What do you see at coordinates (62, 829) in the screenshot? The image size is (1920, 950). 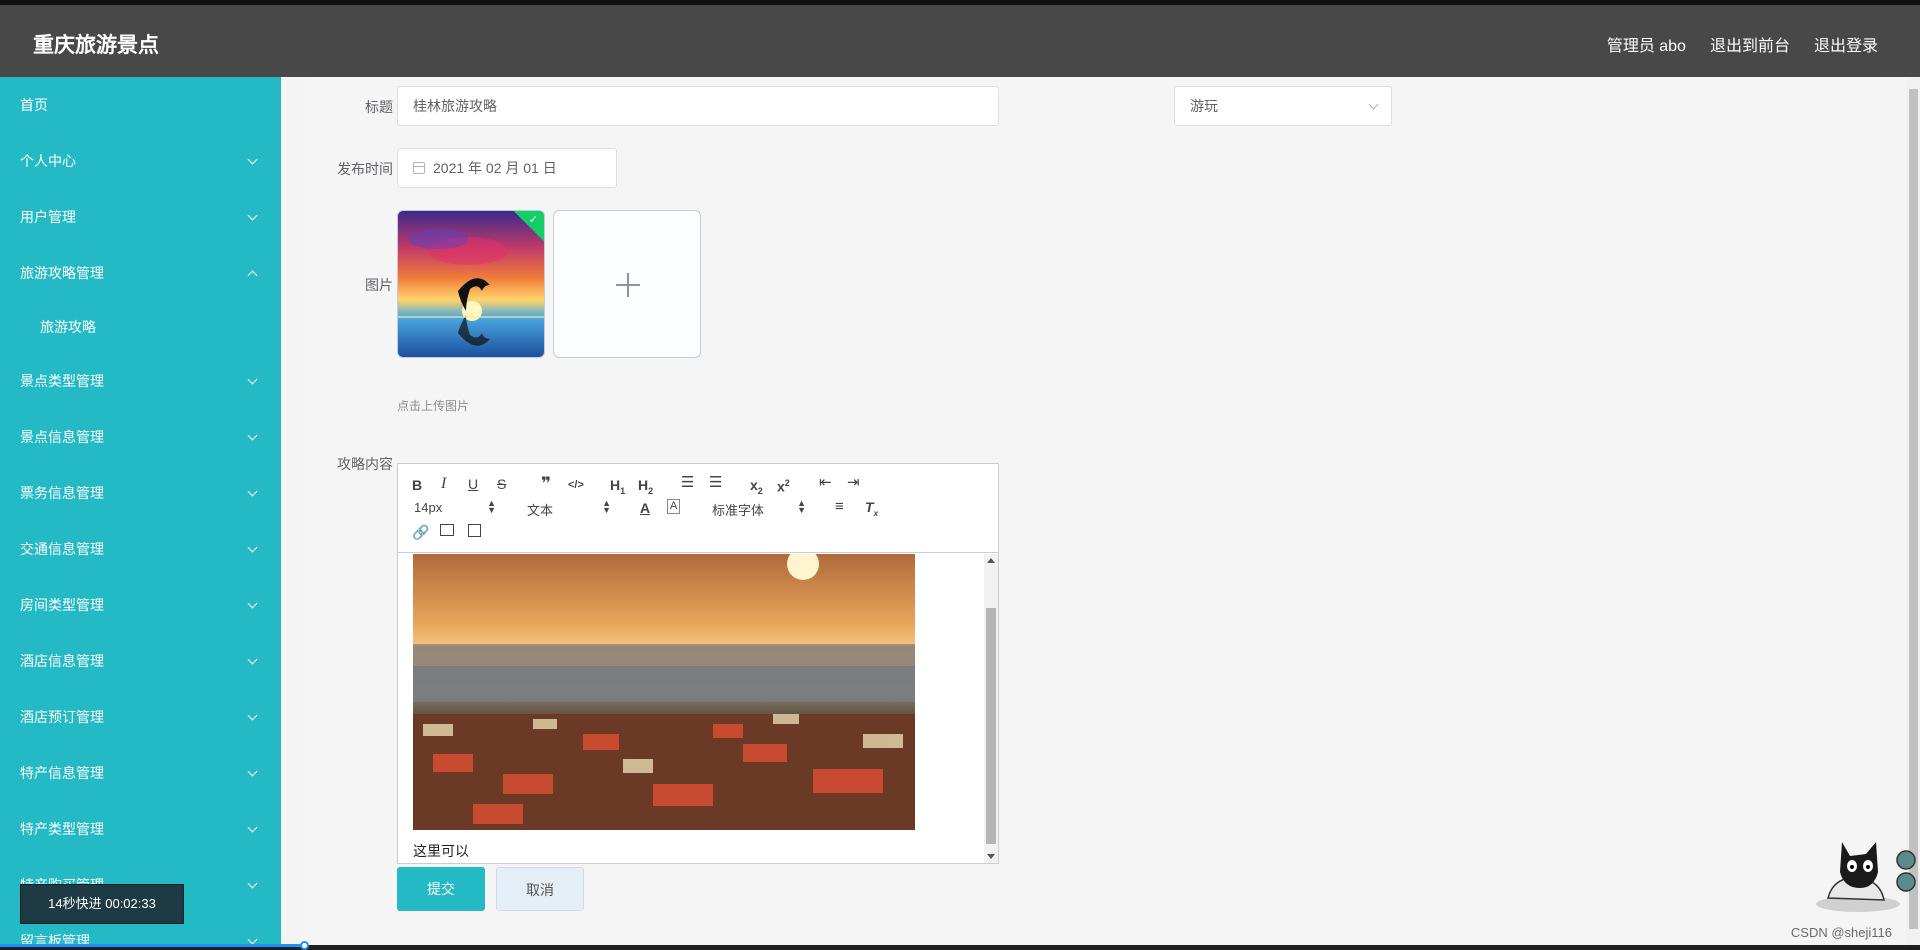 I see `sidebar-item-label: 特产类型管理` at bounding box center [62, 829].